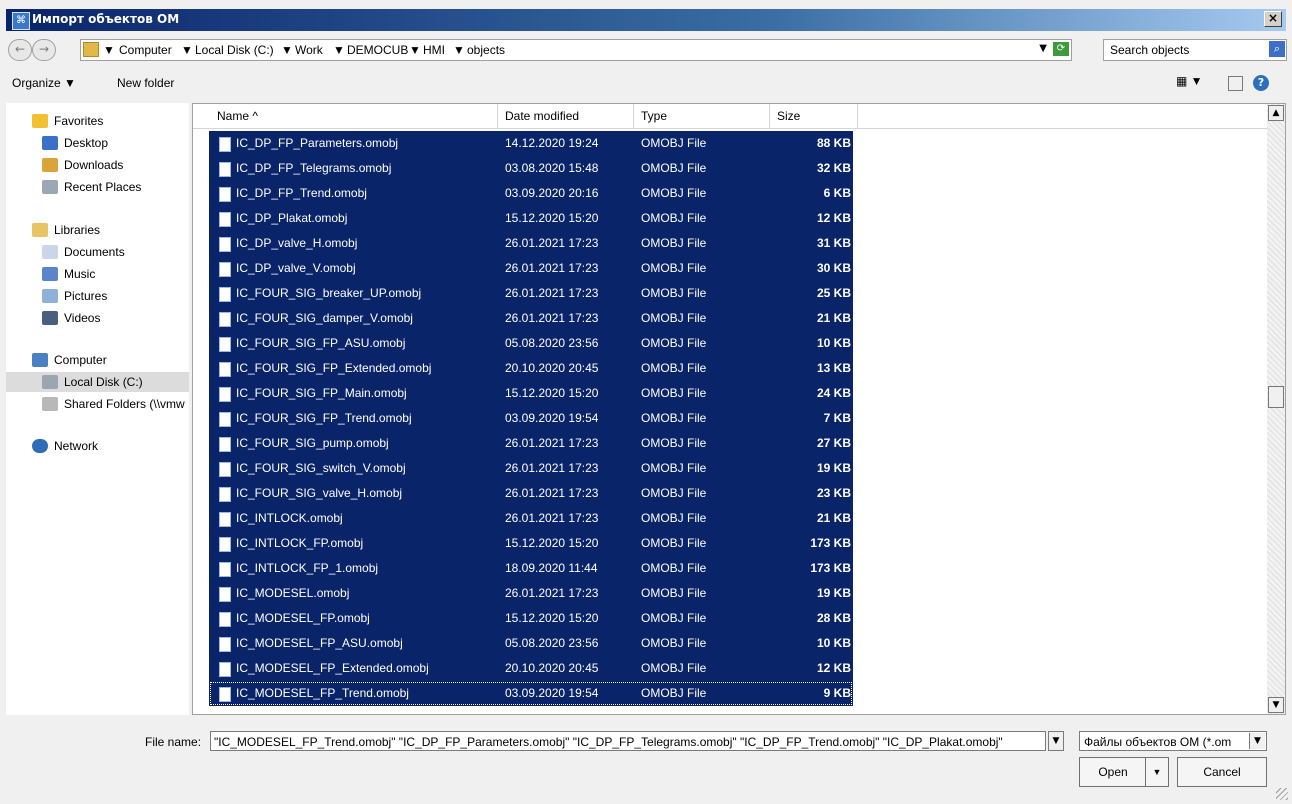  What do you see at coordinates (334, 368) in the screenshot?
I see `file-name: IC_FOUR_SIG_FP_Extended.omobj` at bounding box center [334, 368].